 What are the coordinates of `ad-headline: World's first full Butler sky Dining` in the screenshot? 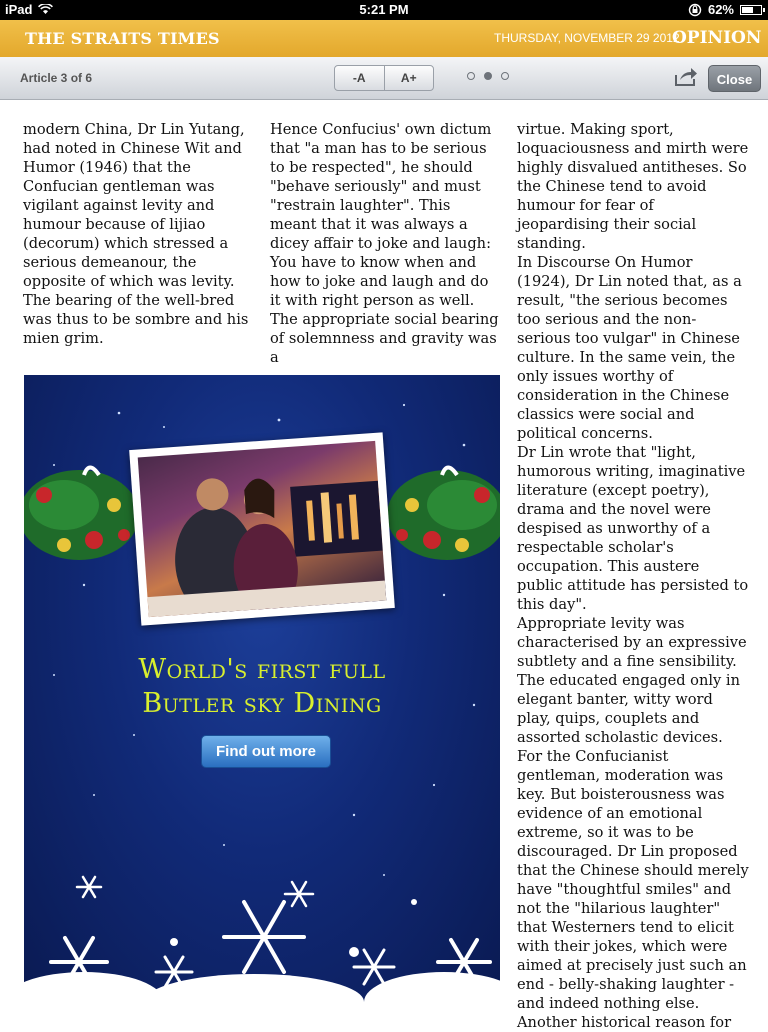 It's located at (262, 687).